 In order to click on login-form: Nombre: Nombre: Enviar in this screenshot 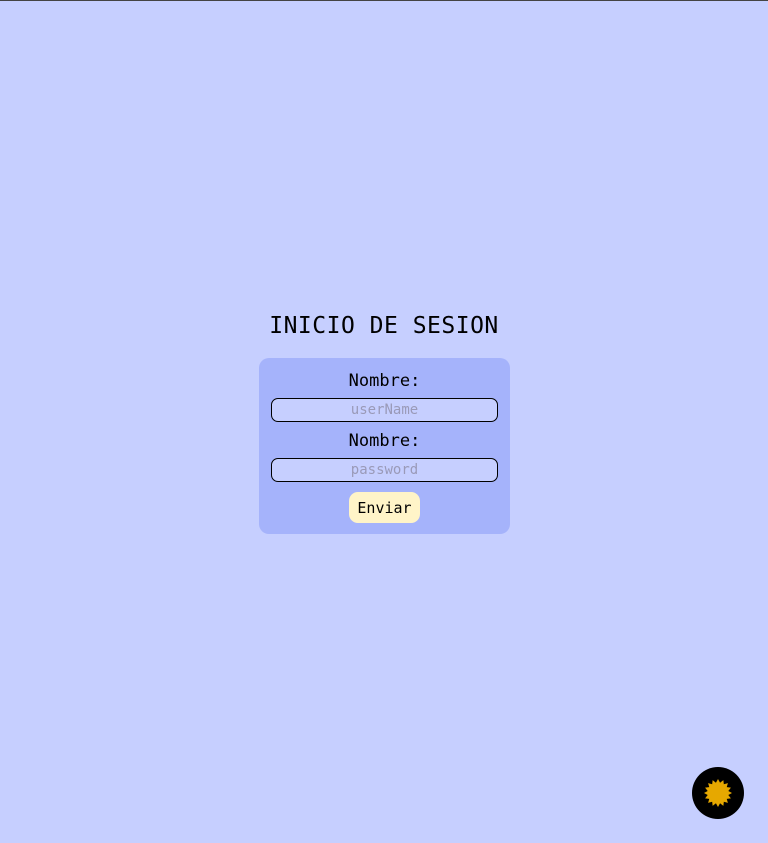, I will do `click(384, 446)`.